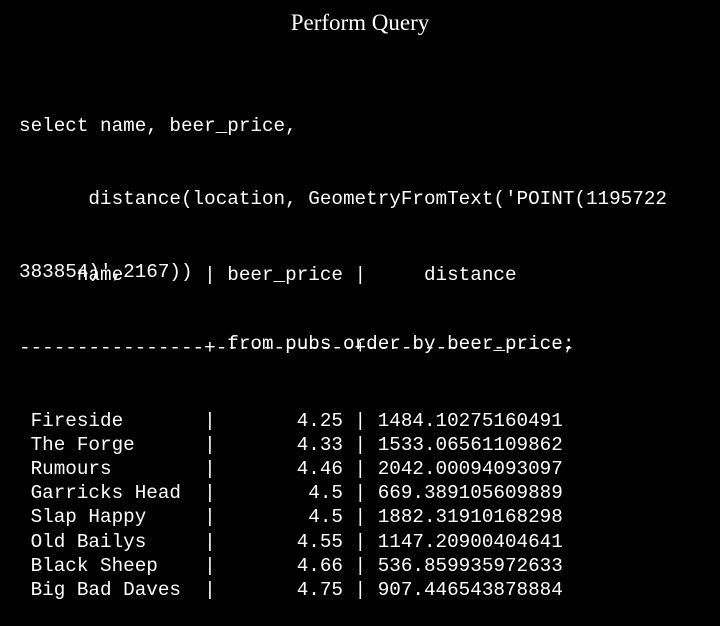  What do you see at coordinates (291, 420) in the screenshot?
I see `table-row: Fireside | 4.25 | 1484.10275160491` at bounding box center [291, 420].